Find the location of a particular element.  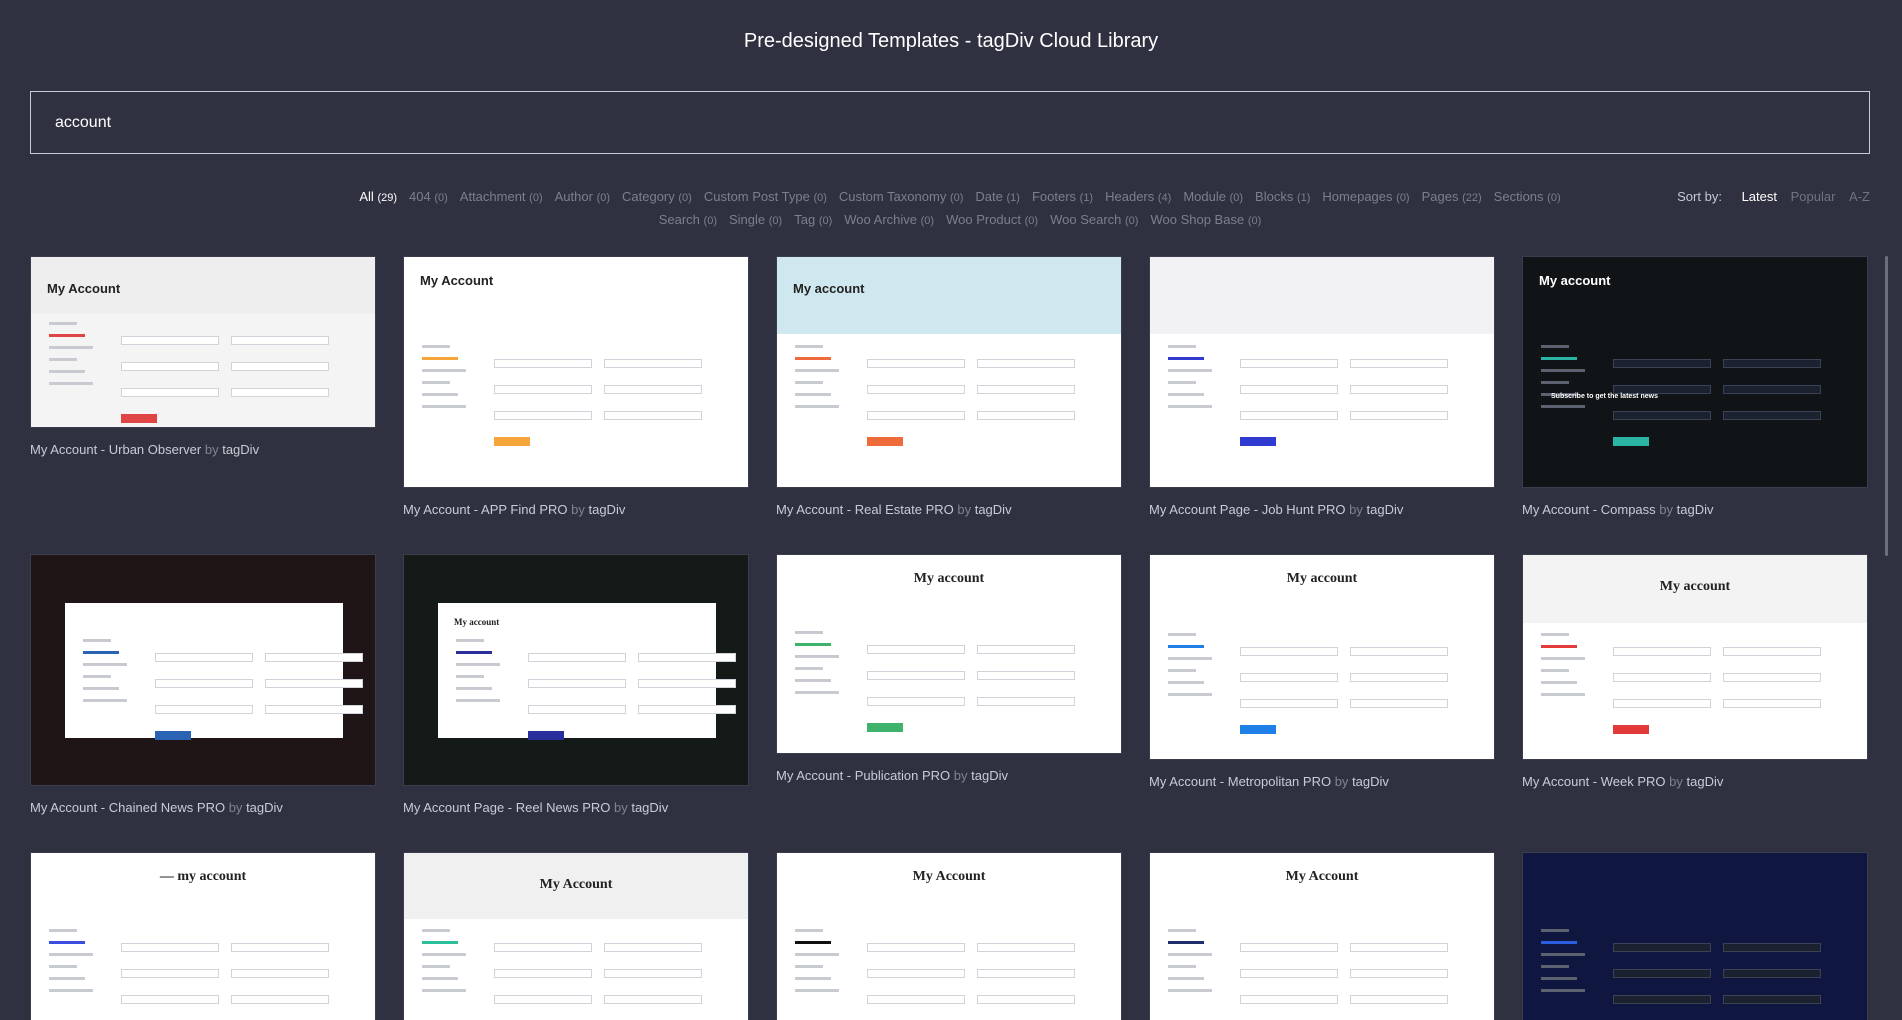

template-card: My Account Page - Job Hunt PRO by tagDiv is located at coordinates (1322, 386).